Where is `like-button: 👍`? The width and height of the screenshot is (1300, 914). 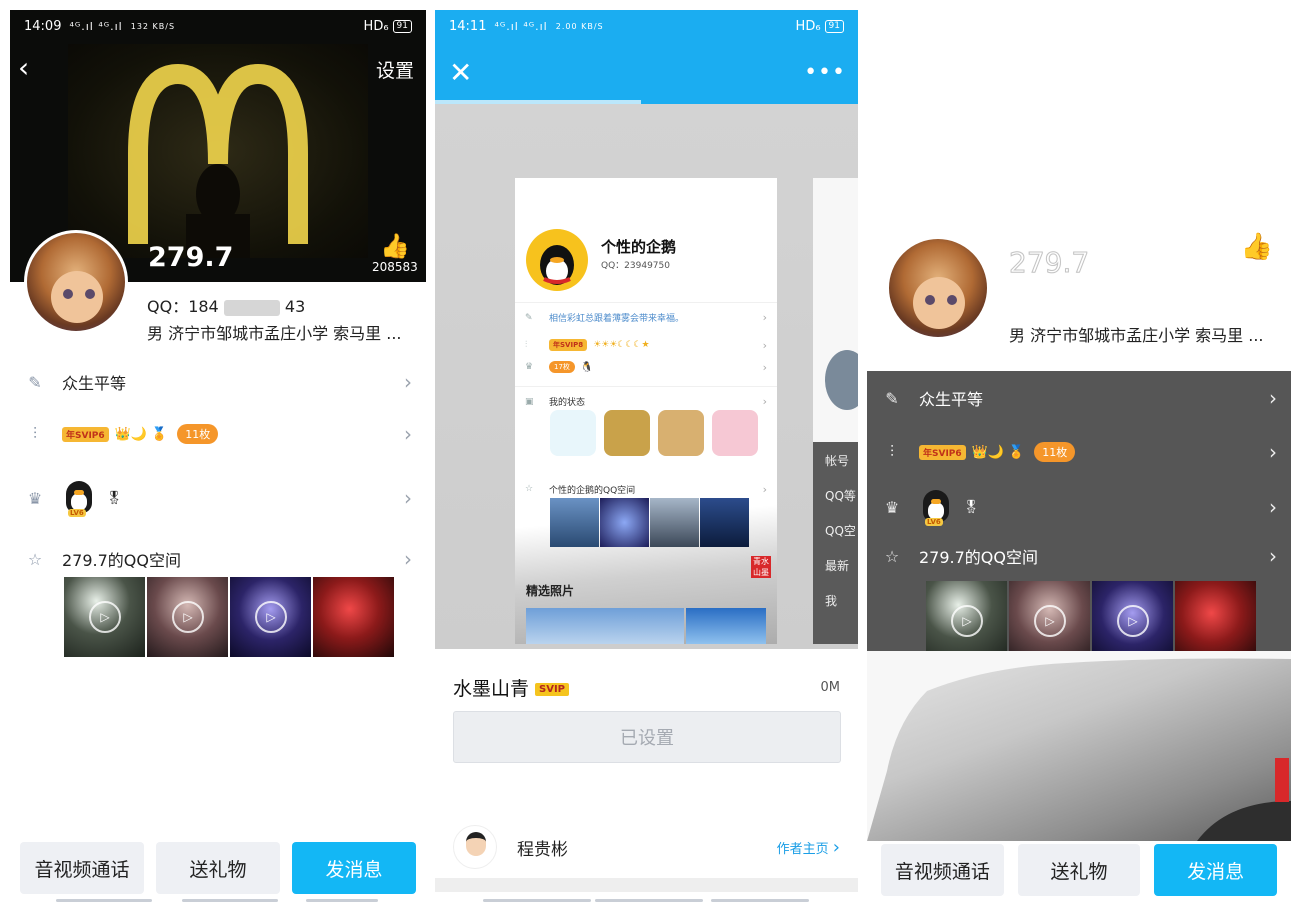
like-button: 👍 is located at coordinates (1257, 247).